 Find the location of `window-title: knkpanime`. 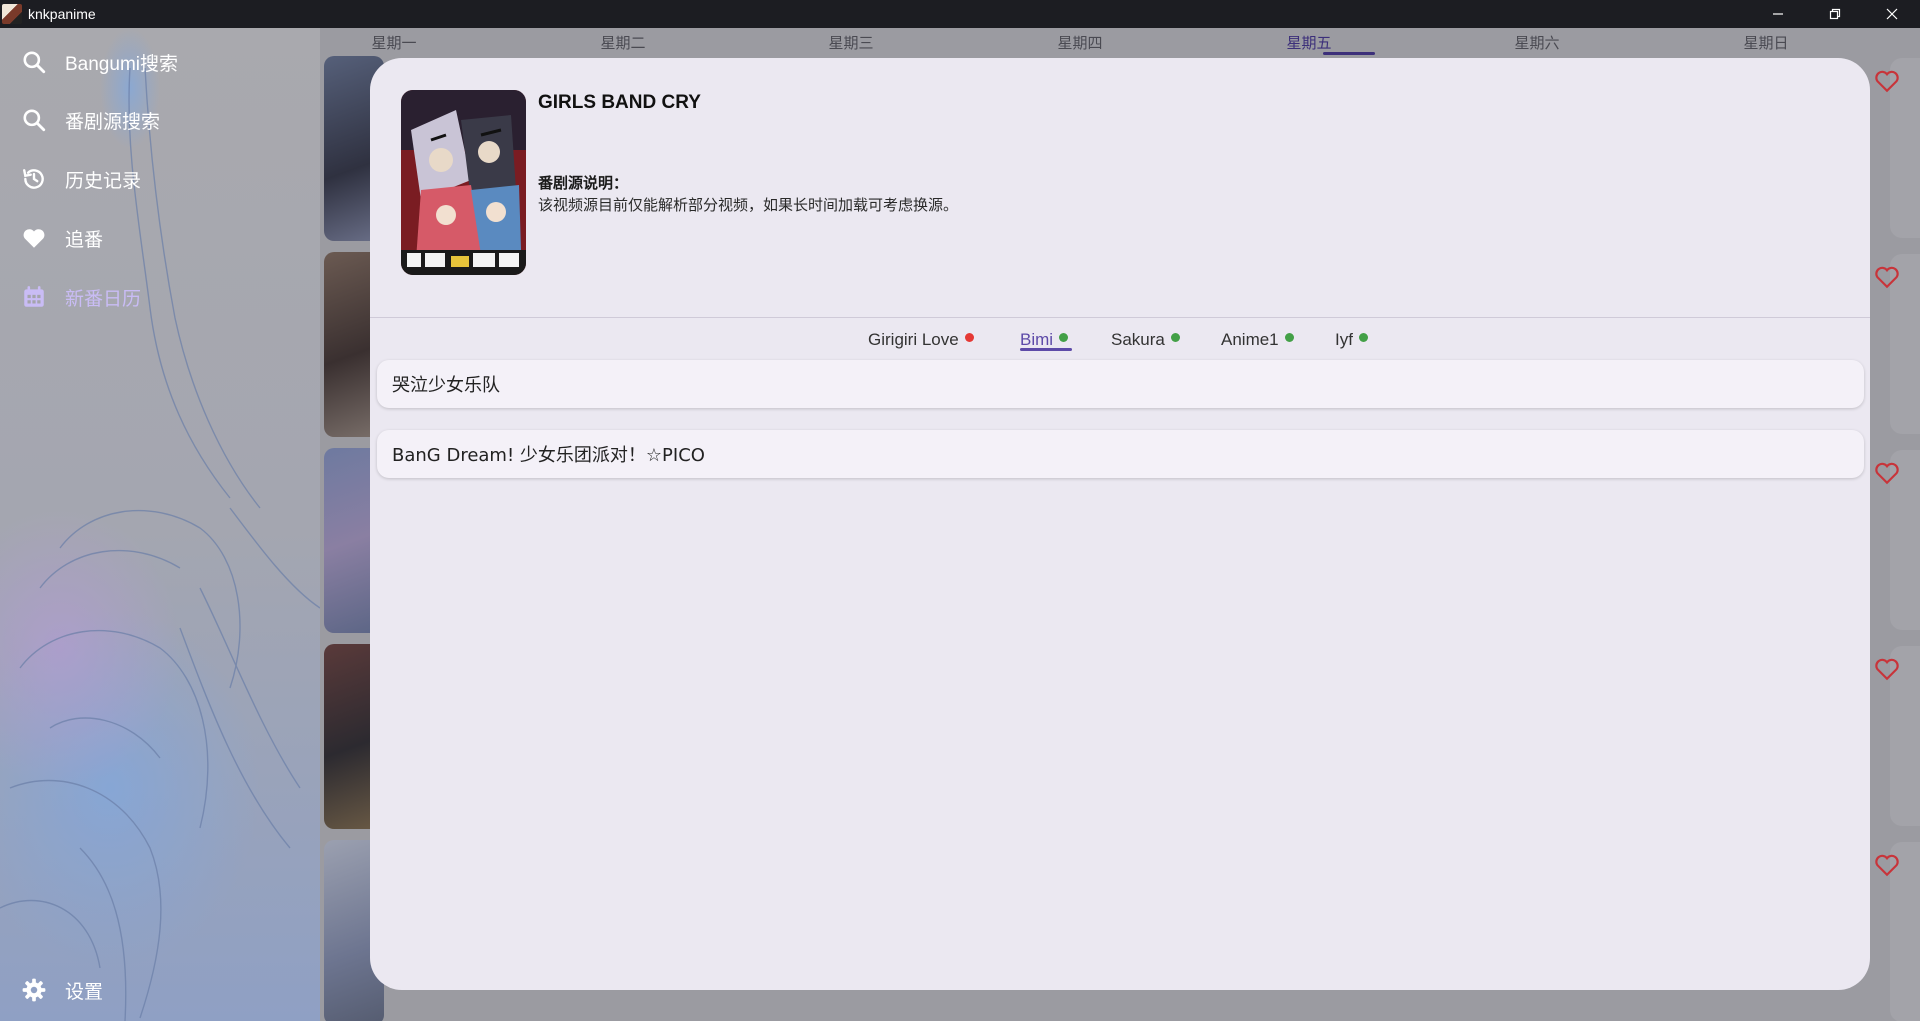

window-title: knkpanime is located at coordinates (62, 14).